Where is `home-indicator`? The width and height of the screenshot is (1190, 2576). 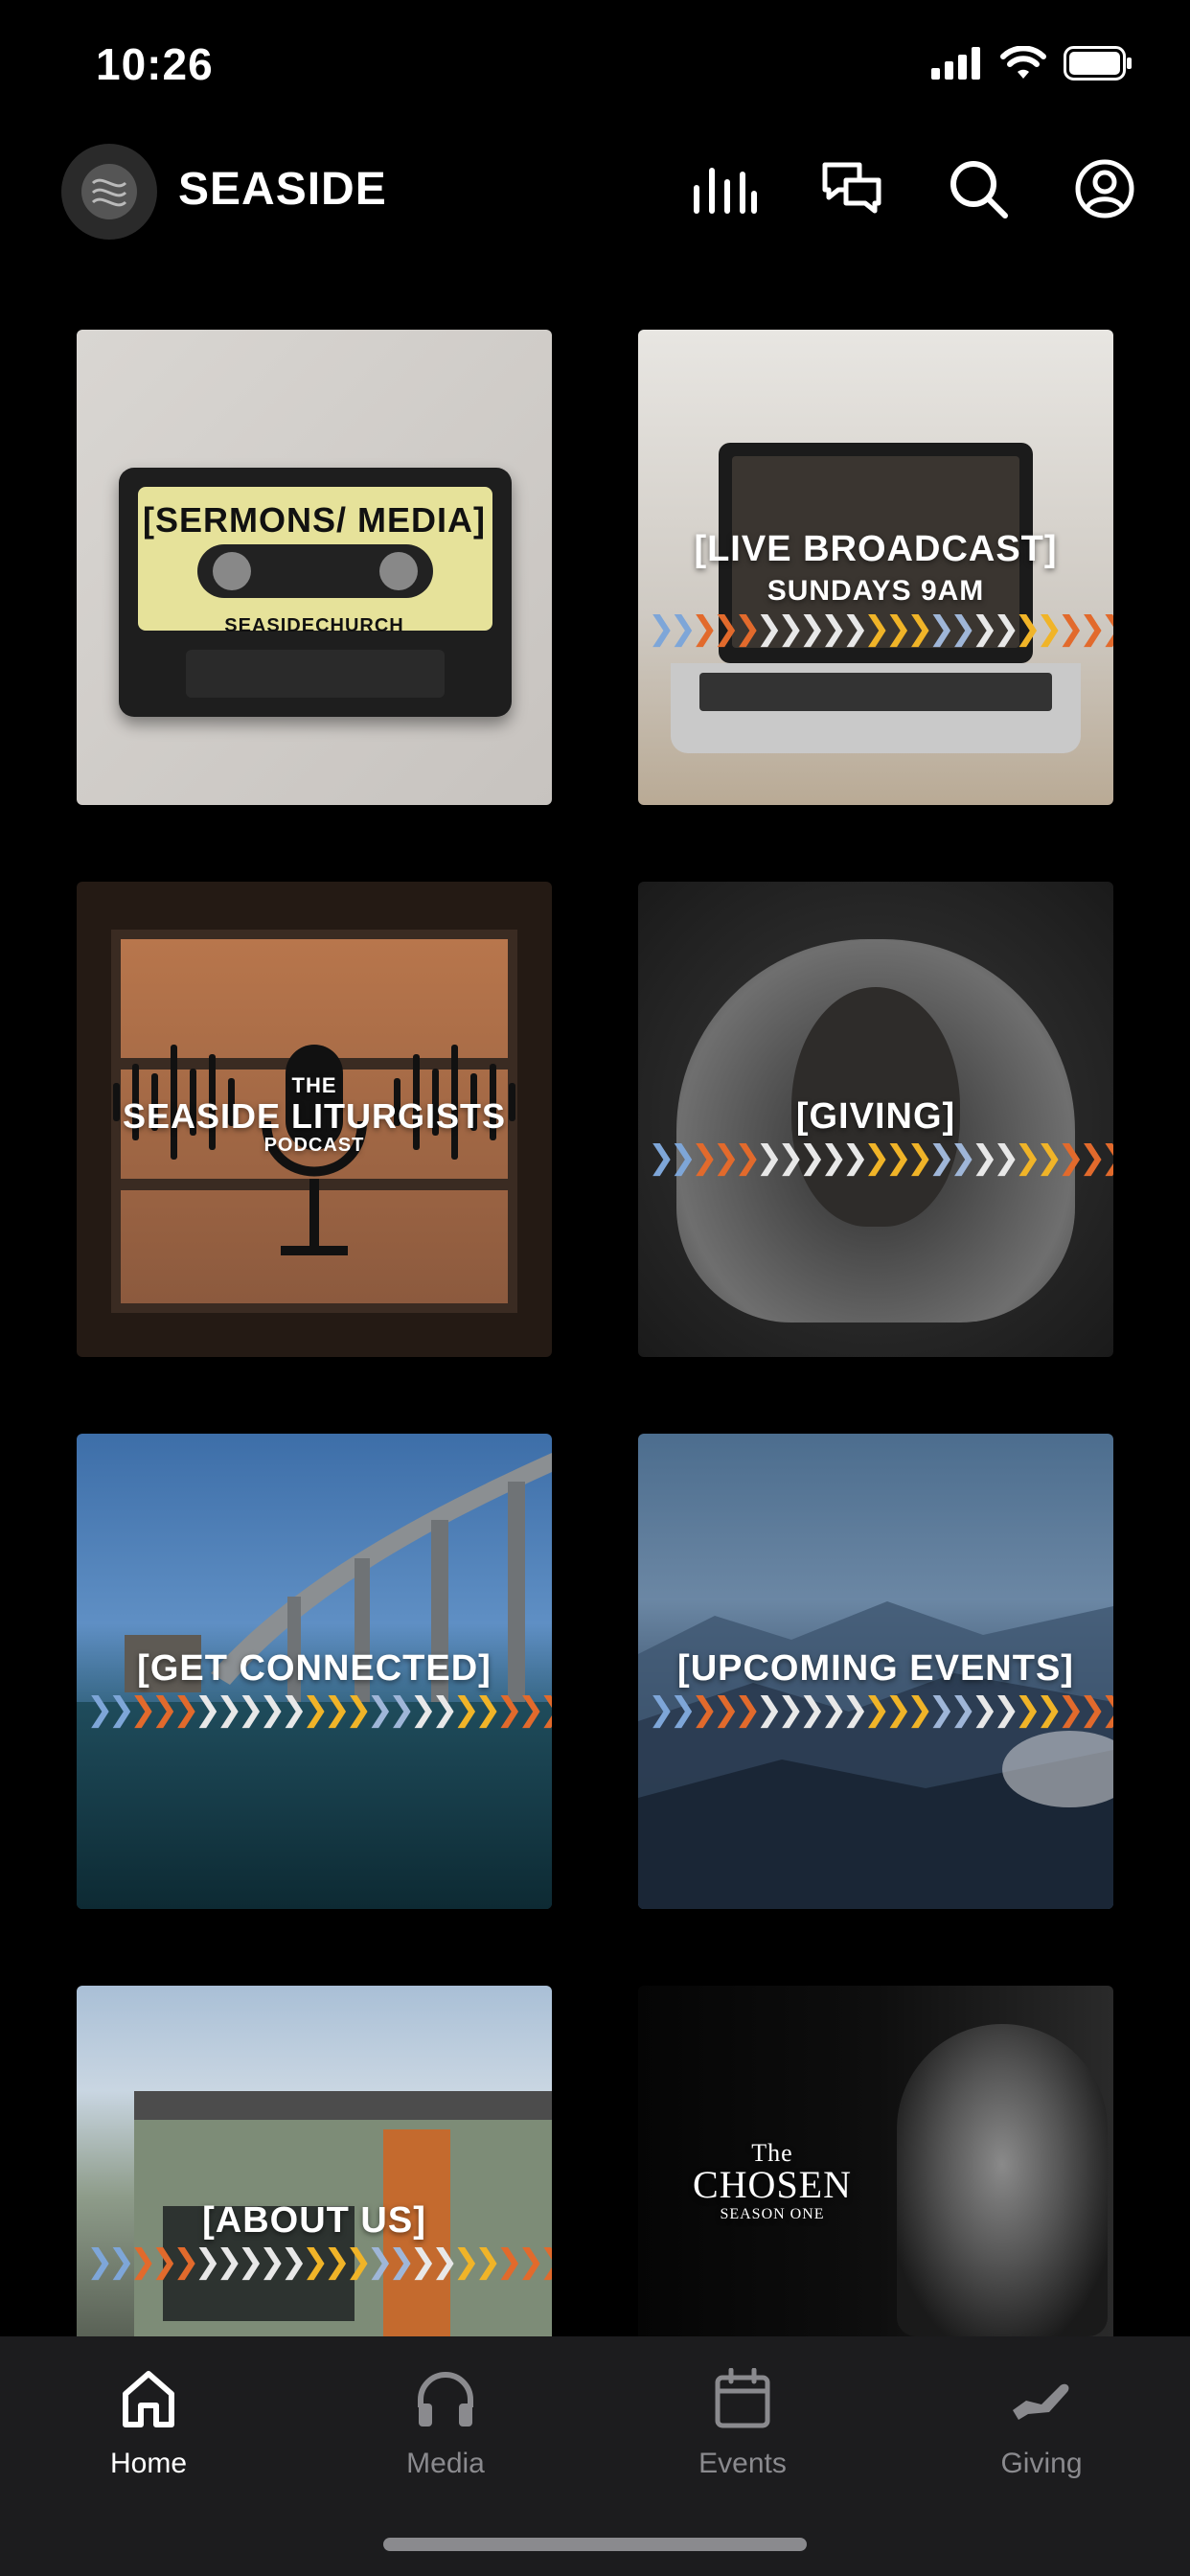 home-indicator is located at coordinates (595, 2544).